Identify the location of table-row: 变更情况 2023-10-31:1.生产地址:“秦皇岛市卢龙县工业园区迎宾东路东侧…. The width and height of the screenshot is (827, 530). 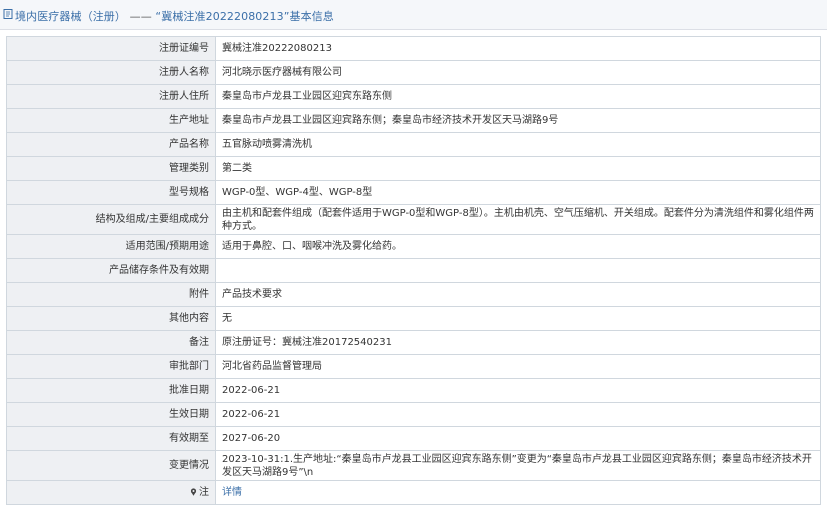
(413, 465).